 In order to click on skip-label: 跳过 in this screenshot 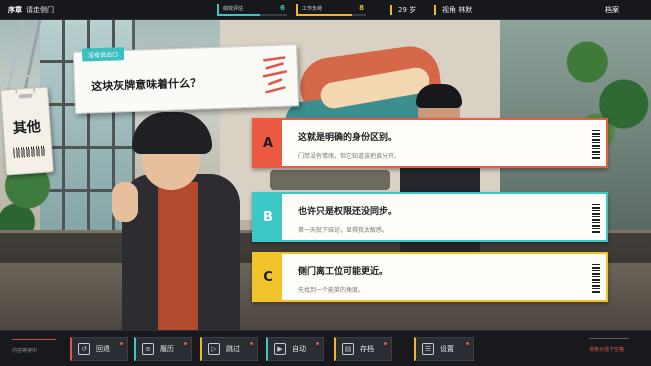, I will do `click(233, 349)`.